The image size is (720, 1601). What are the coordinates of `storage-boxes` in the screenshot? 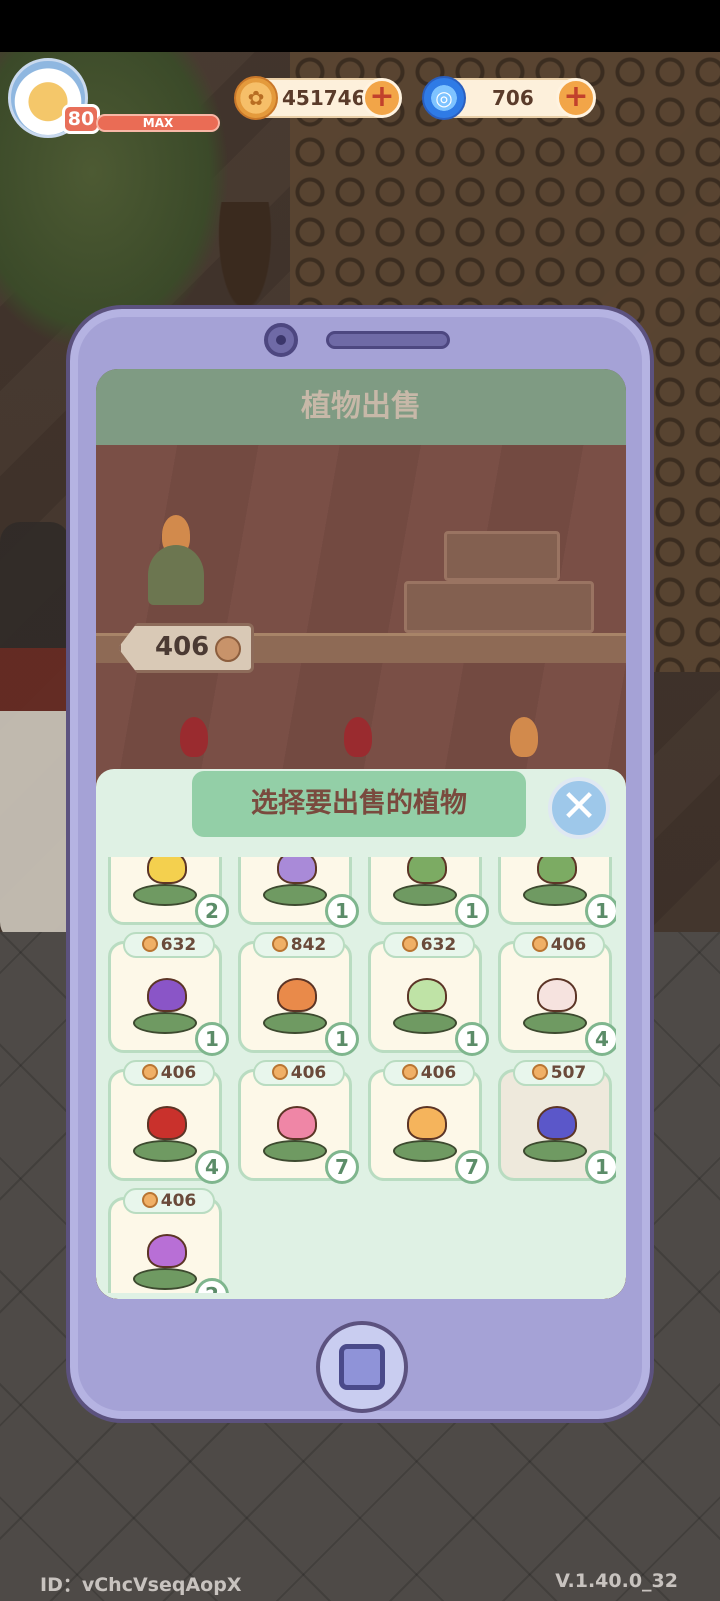 It's located at (499, 586).